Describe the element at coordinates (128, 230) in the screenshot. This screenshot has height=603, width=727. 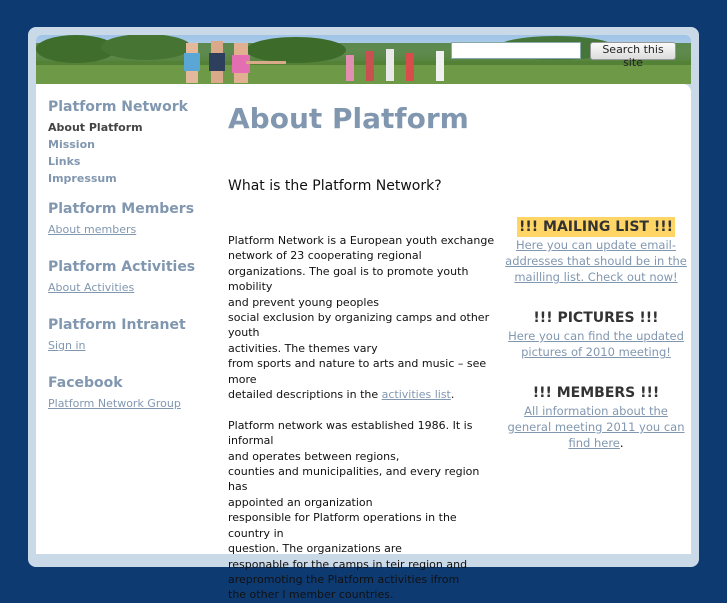
I see `sidebar-item-about-members: About members` at that location.